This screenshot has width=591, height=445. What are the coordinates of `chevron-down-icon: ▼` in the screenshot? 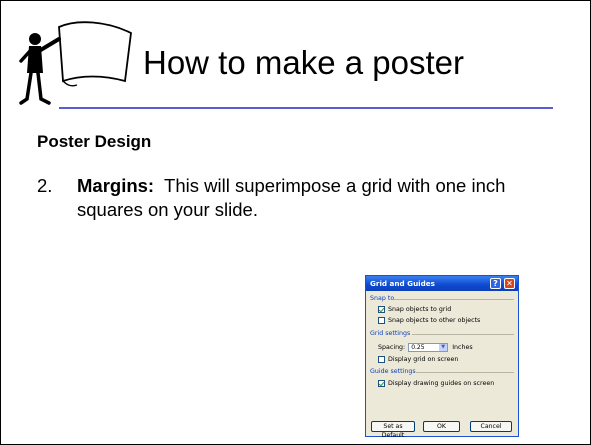 It's located at (443, 347).